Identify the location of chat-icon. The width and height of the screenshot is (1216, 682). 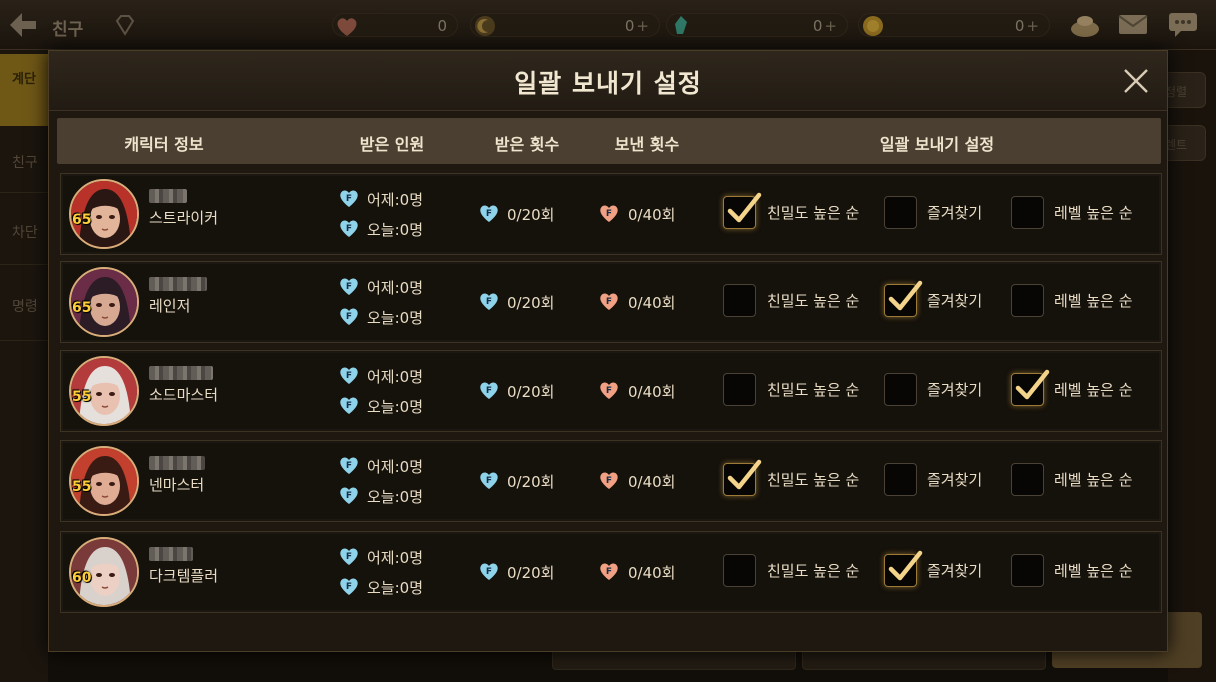
(1183, 24).